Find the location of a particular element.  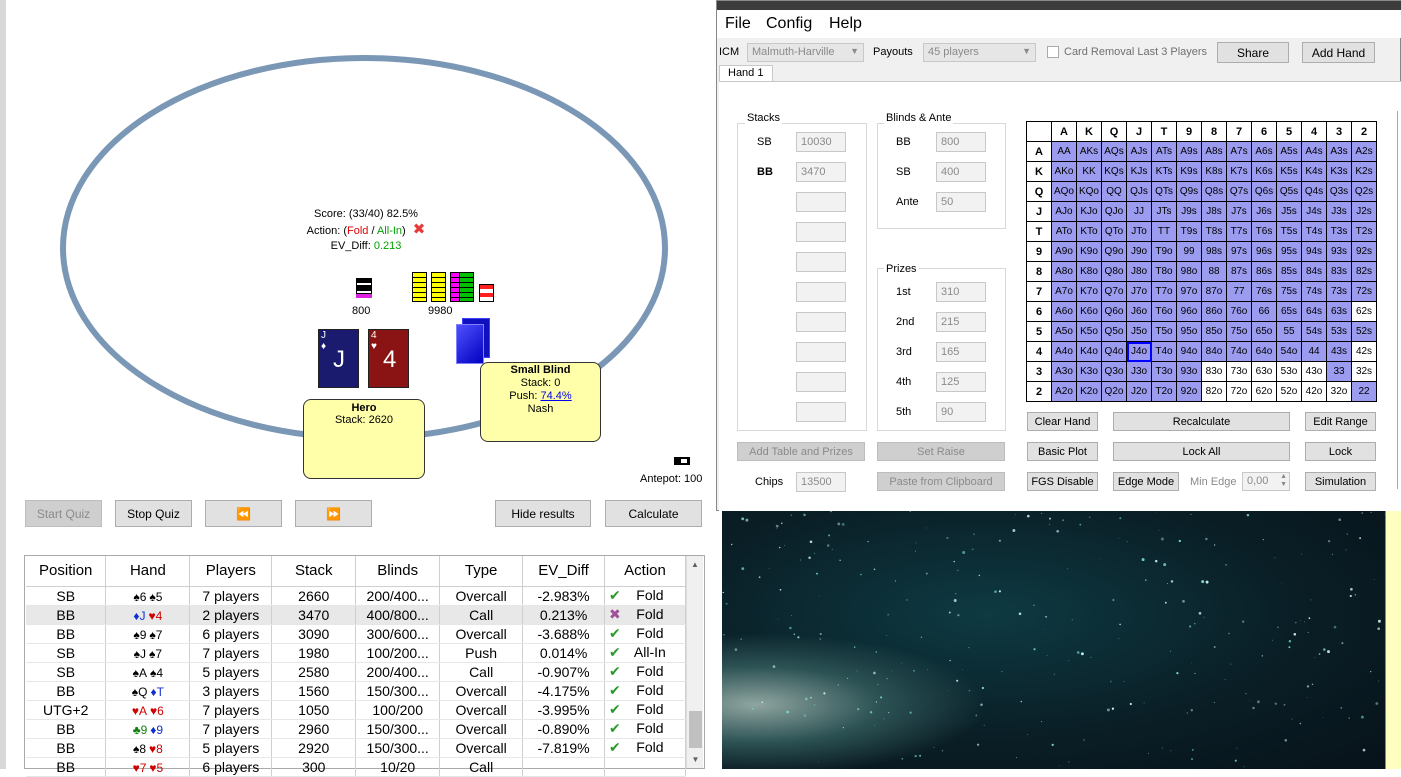

menu-config: Config is located at coordinates (789, 24).